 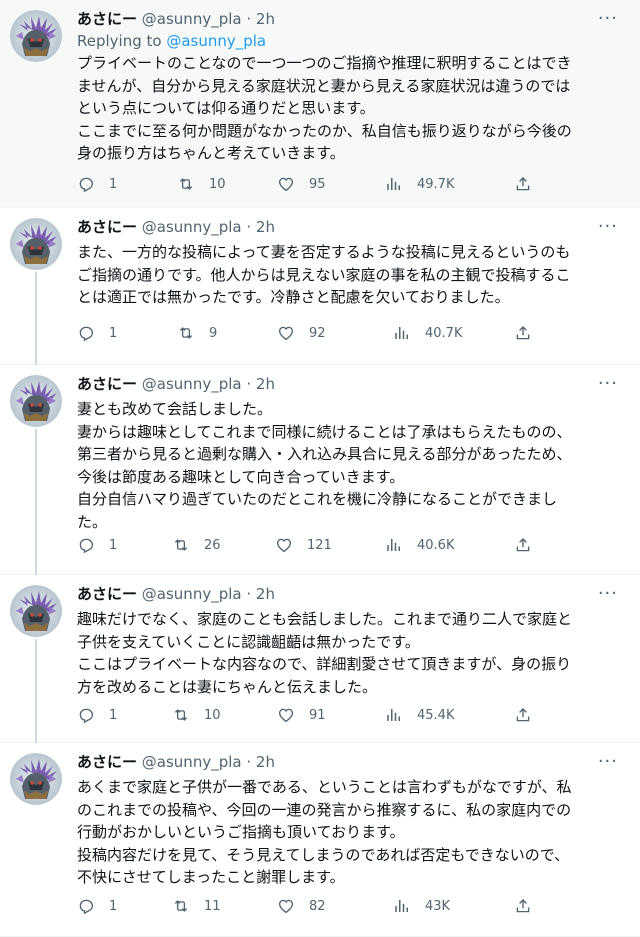 I want to click on retweet-button: 9, so click(x=197, y=333).